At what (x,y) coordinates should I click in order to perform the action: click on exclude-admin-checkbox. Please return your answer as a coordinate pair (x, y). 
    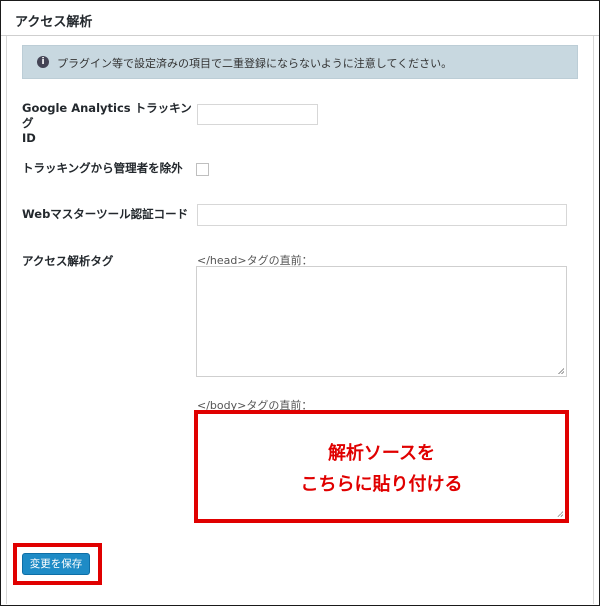
    Looking at the image, I should click on (202, 169).